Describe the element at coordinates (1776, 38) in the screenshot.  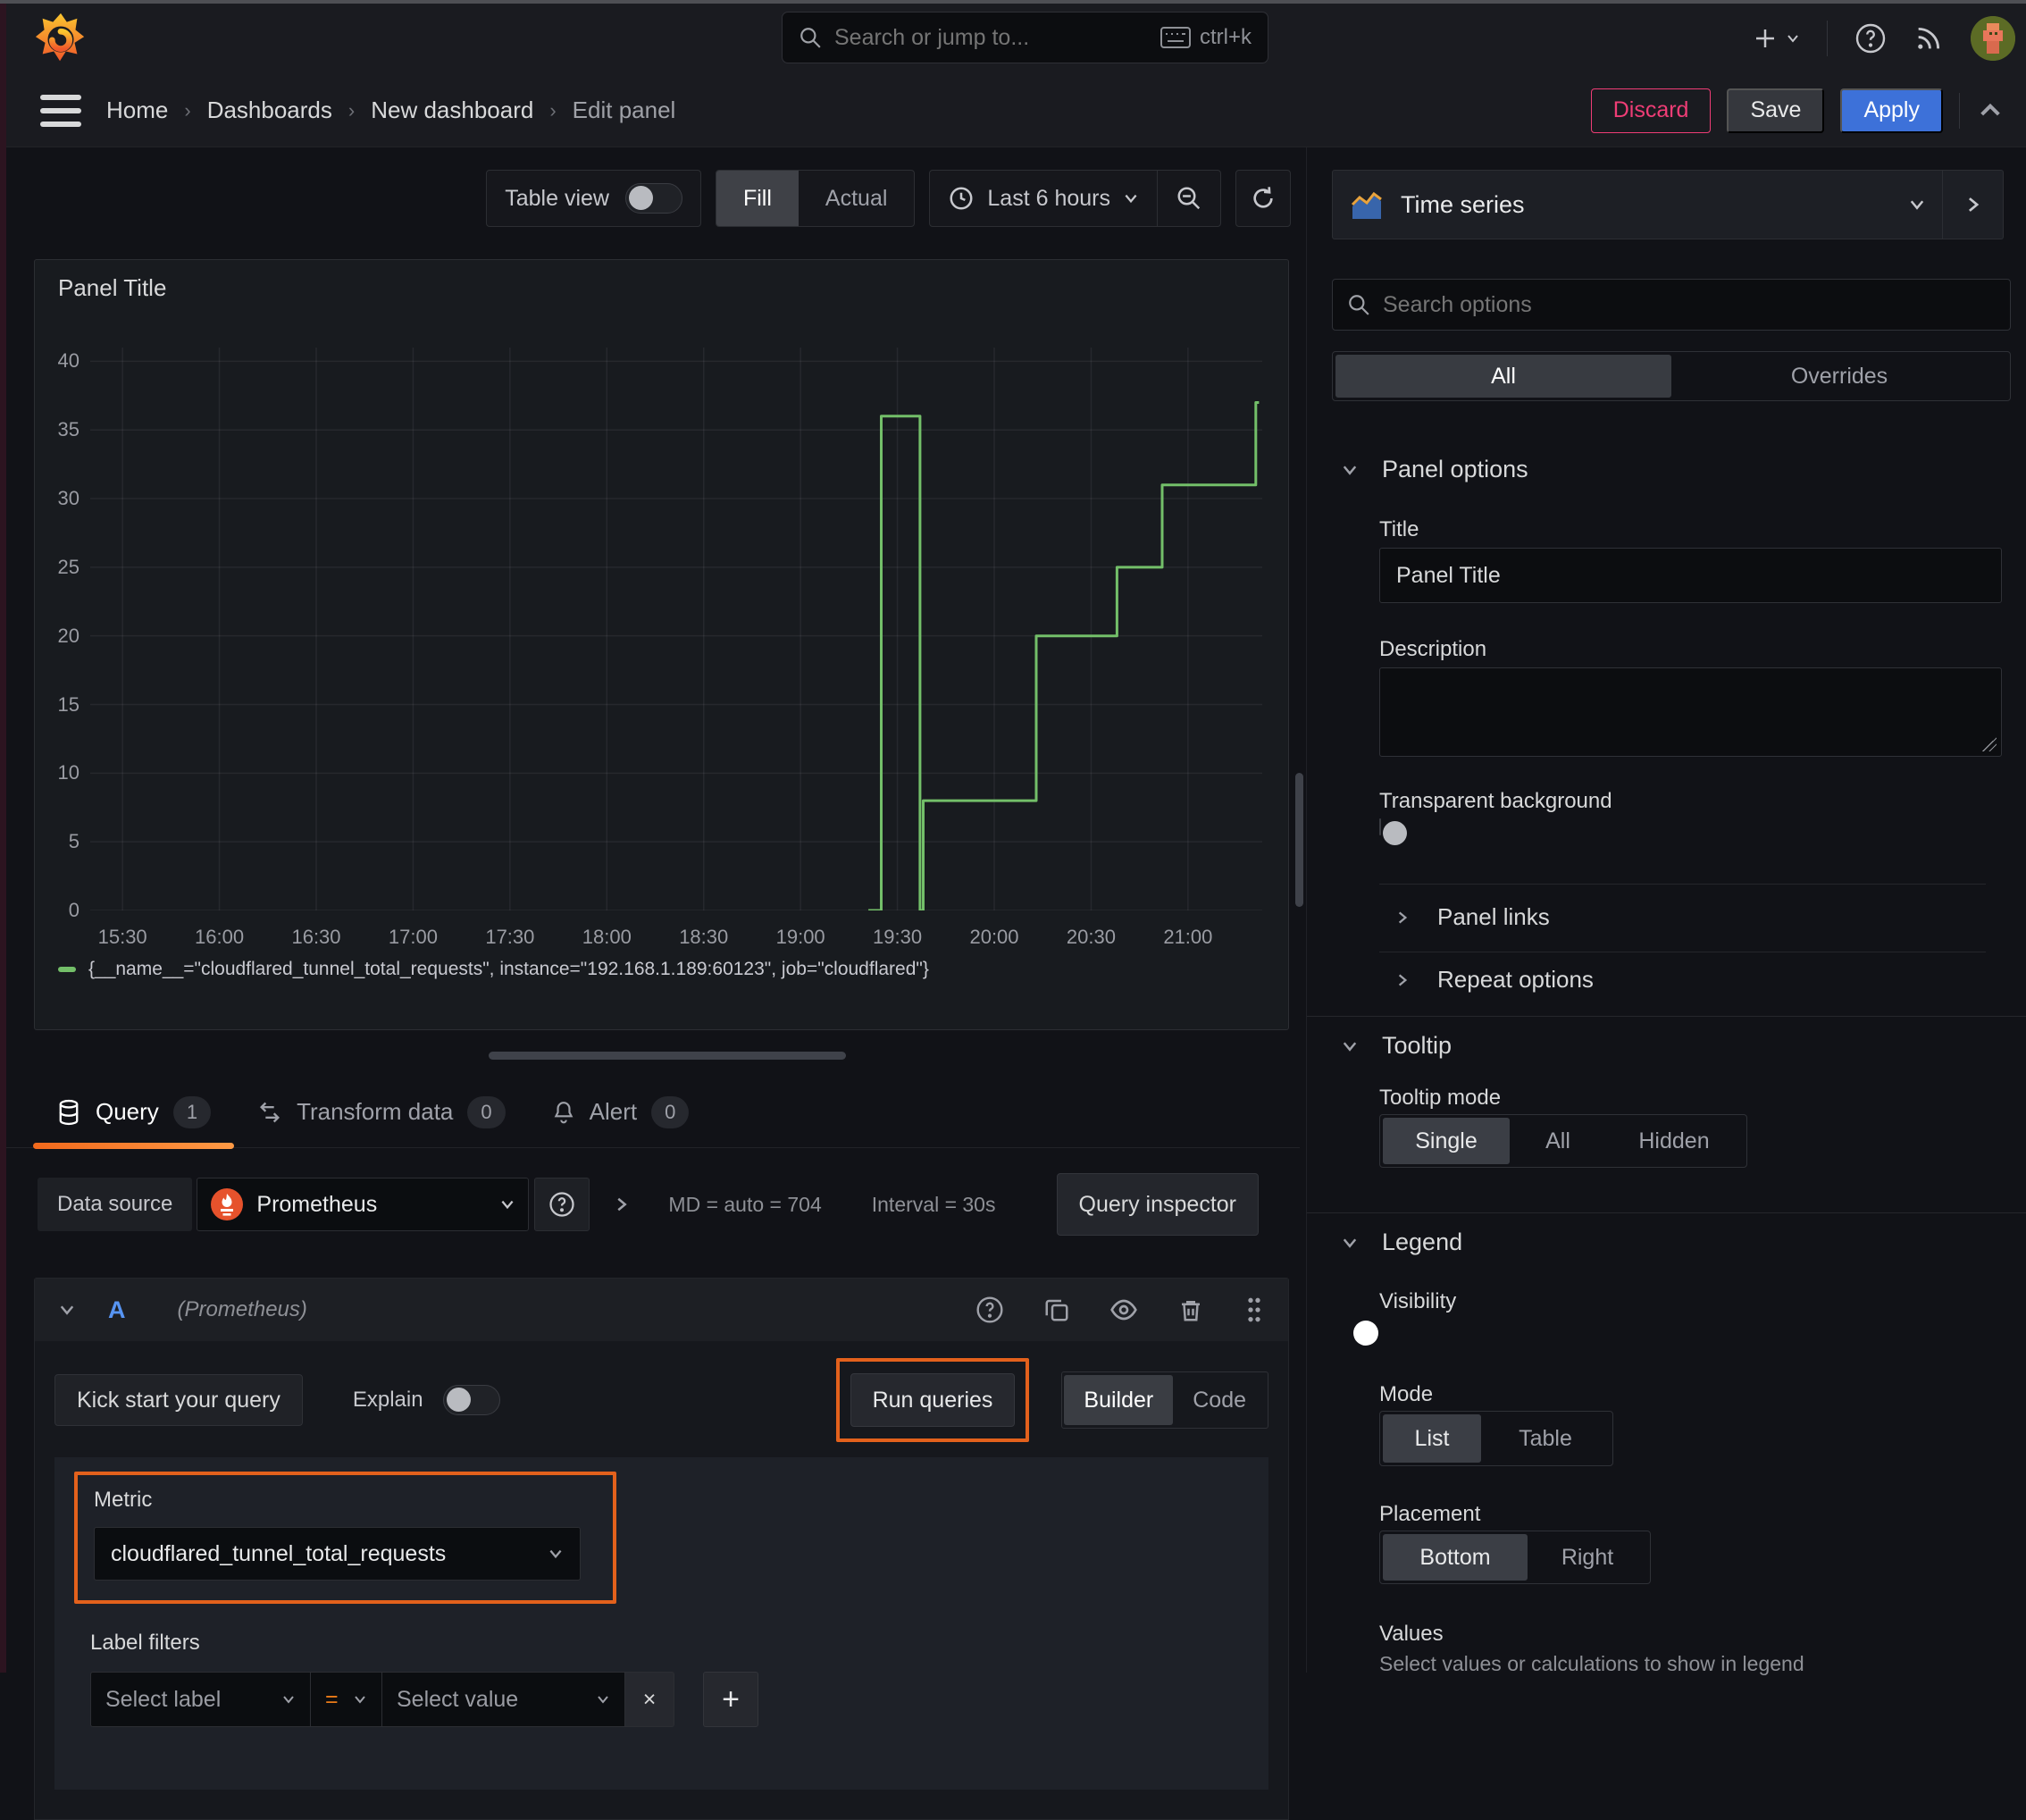
I see `add-new-button` at that location.